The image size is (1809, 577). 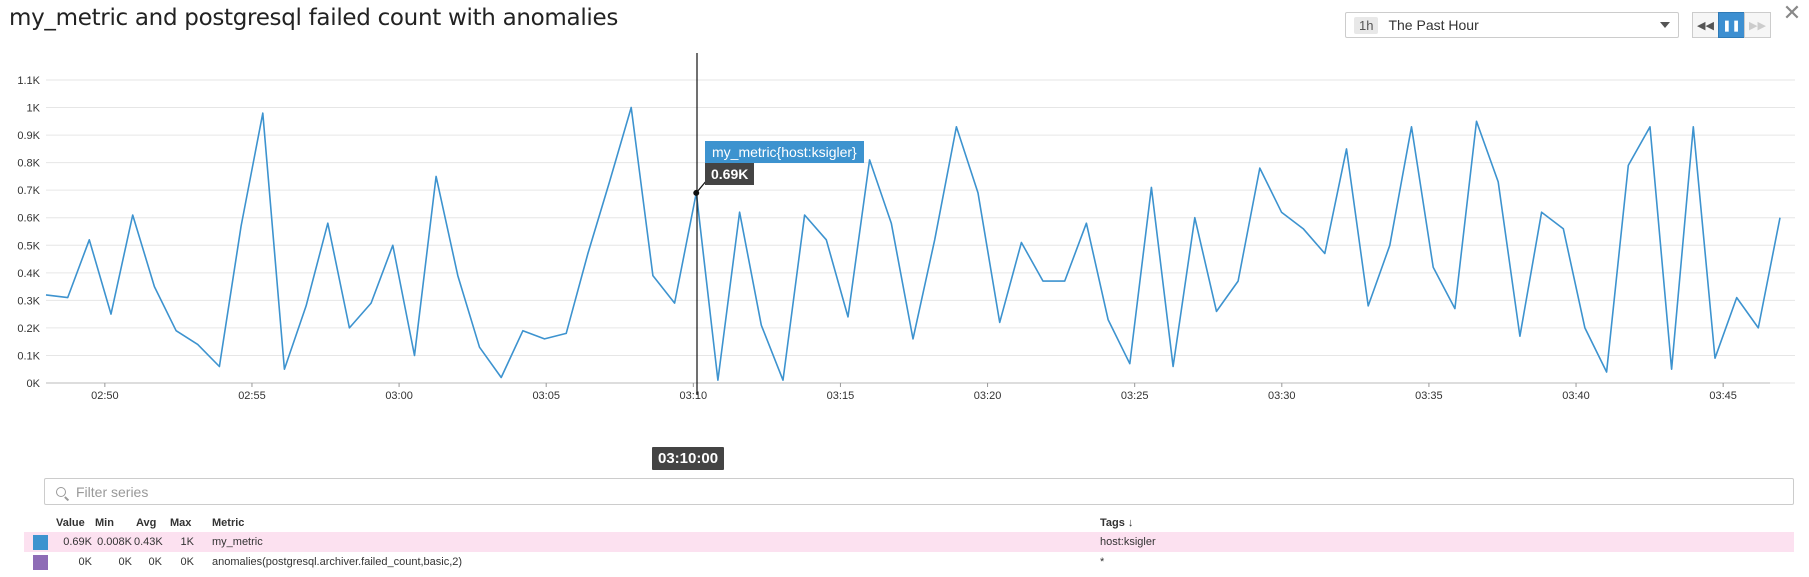 What do you see at coordinates (909, 523) in the screenshot?
I see `legend-header: Value Min Avg Max Metric Tags ↓` at bounding box center [909, 523].